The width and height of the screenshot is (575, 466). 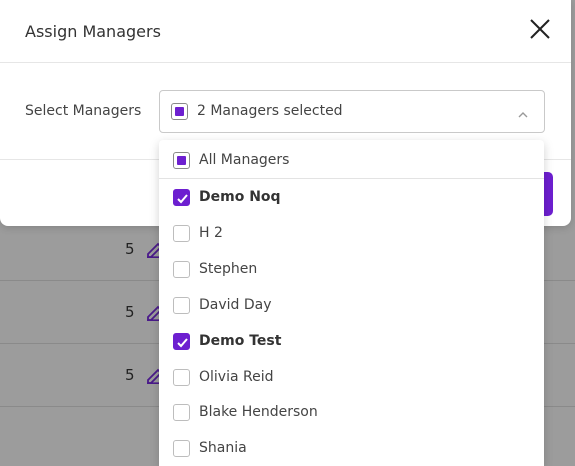 What do you see at coordinates (236, 376) in the screenshot?
I see `option-label: Olivia Reid` at bounding box center [236, 376].